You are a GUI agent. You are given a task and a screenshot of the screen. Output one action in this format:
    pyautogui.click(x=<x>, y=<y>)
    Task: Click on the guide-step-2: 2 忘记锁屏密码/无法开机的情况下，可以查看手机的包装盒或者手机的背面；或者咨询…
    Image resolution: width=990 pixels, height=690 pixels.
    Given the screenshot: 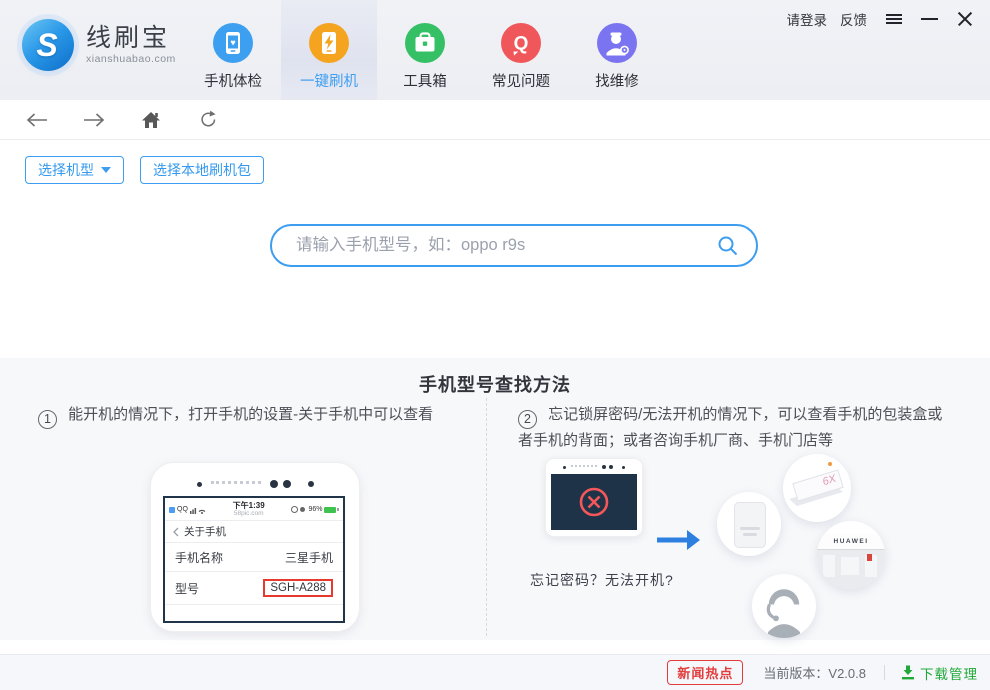 What is the action you would take?
    pyautogui.click(x=737, y=428)
    